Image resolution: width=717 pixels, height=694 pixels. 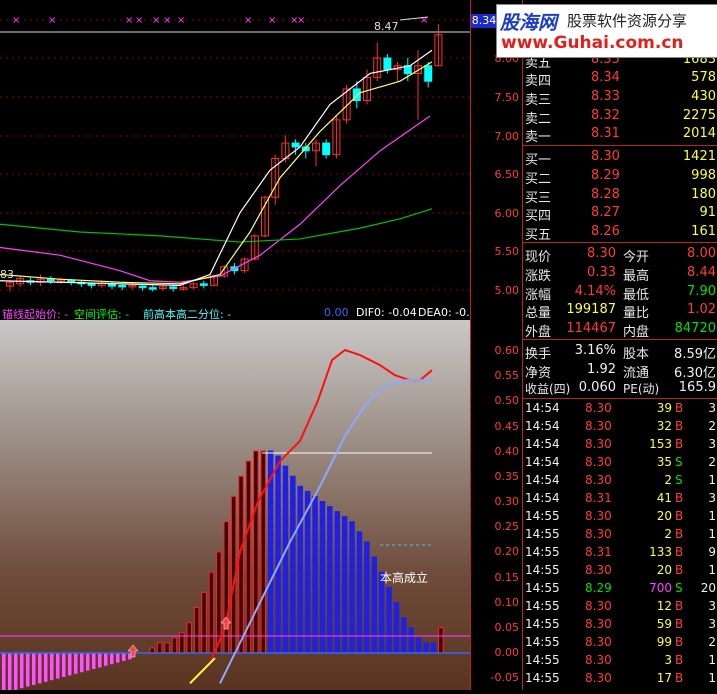 What do you see at coordinates (542, 408) in the screenshot?
I see `tick-time: 14:54` at bounding box center [542, 408].